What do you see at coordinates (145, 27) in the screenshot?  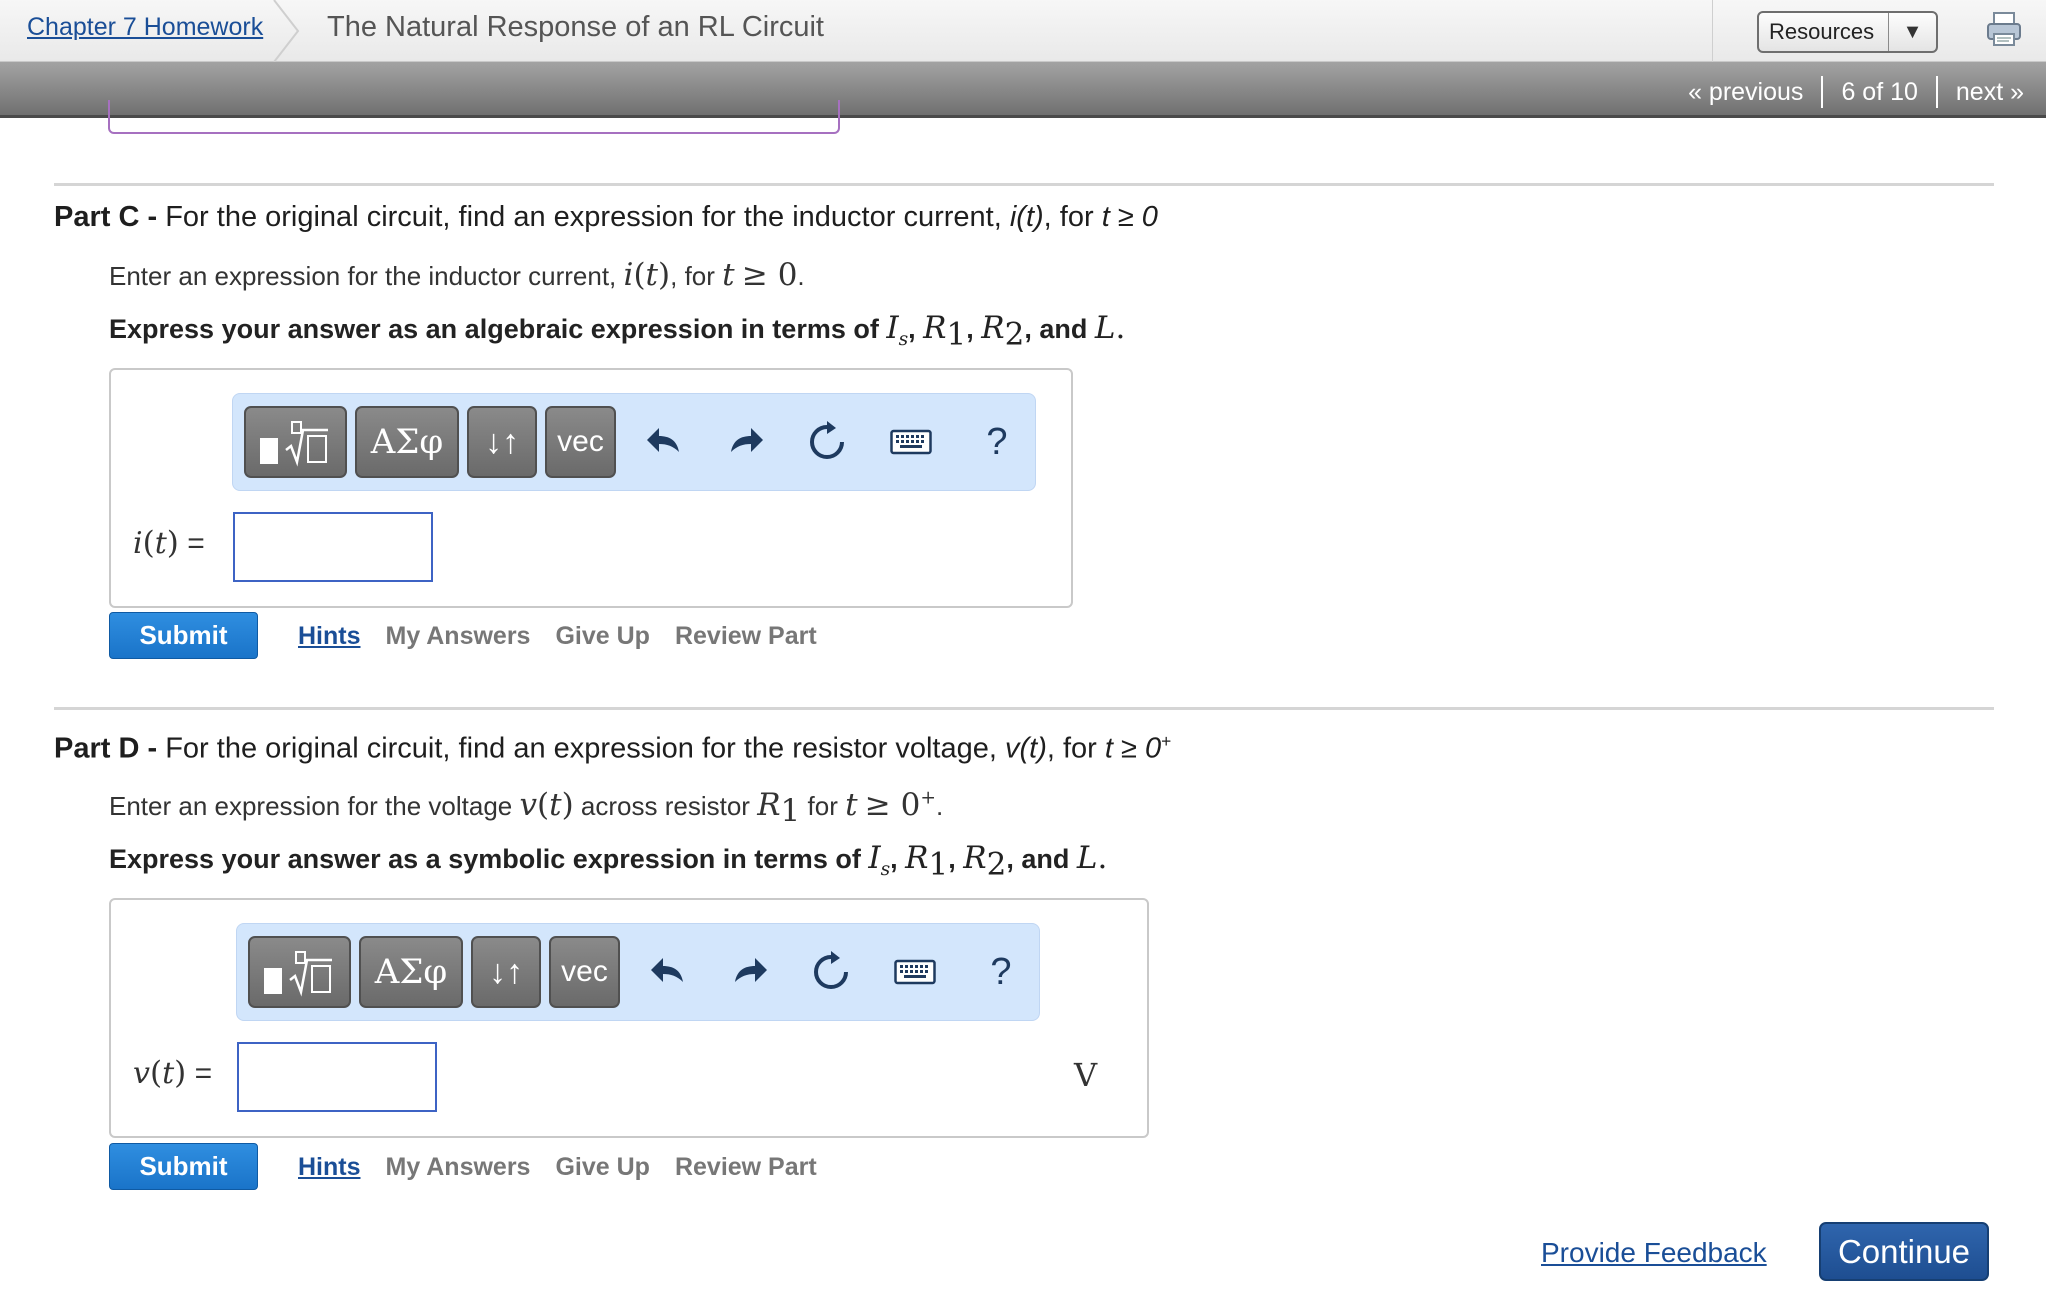 I see `breadcrumb-assignment-link: Chapter 7 Homework` at bounding box center [145, 27].